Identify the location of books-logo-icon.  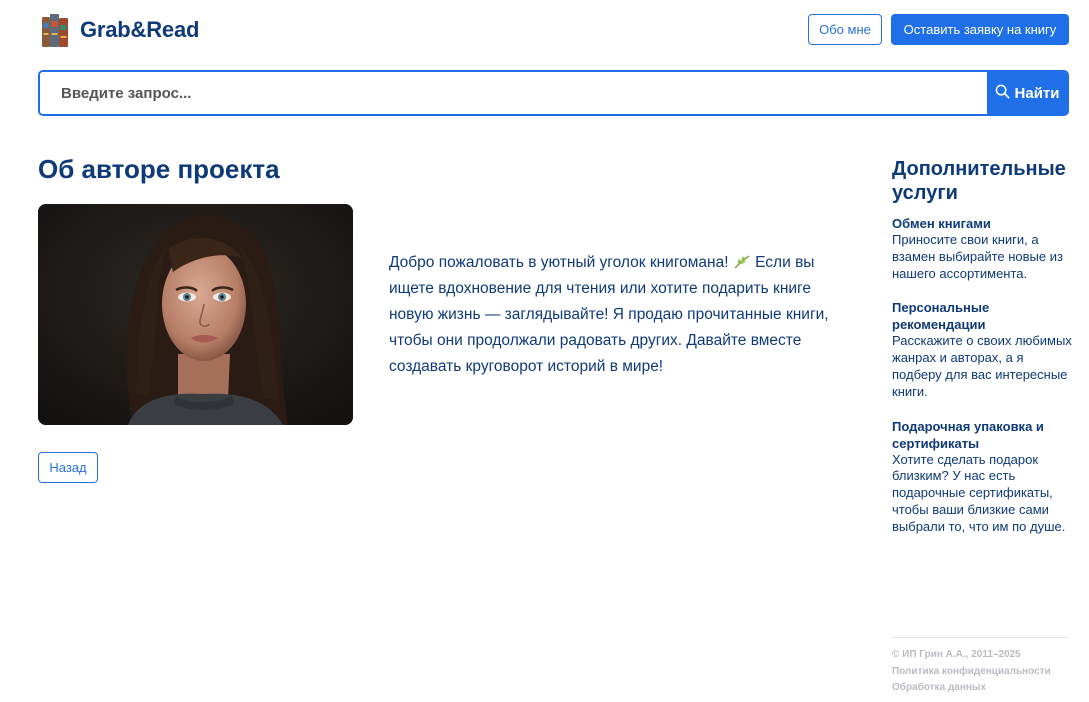
(55, 30).